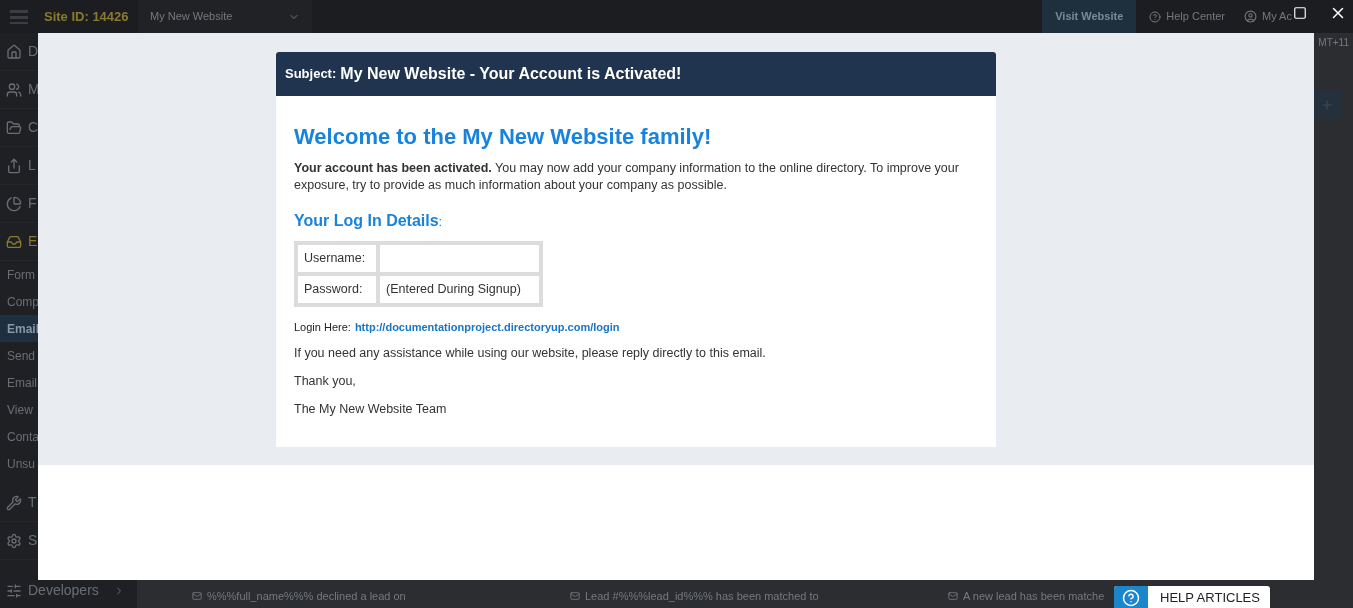  What do you see at coordinates (1192, 597) in the screenshot?
I see `help-articles-button: HELP ARTICLES` at bounding box center [1192, 597].